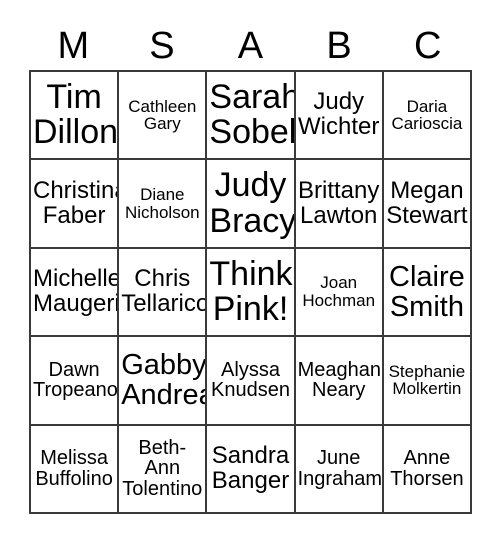  I want to click on bingo-cell-label: Melissa Buffolino, so click(74, 468).